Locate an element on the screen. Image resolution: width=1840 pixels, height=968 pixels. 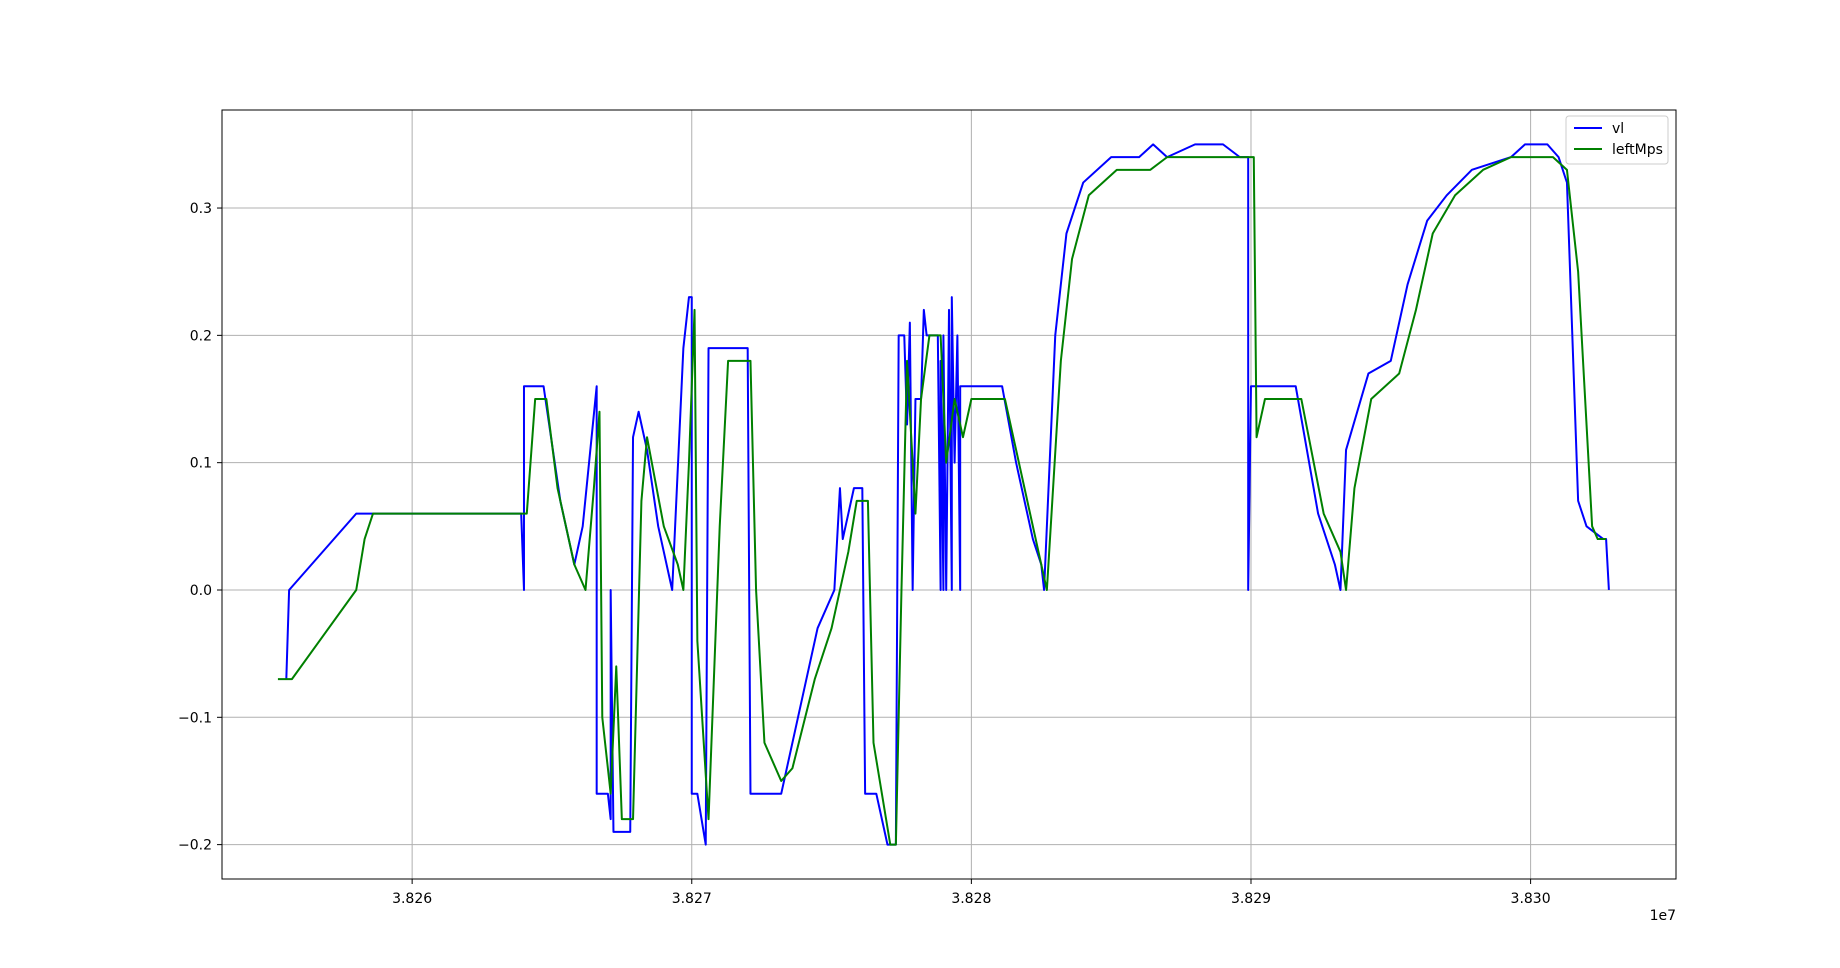
y-tick-label: −0.2 is located at coordinates (195, 846).